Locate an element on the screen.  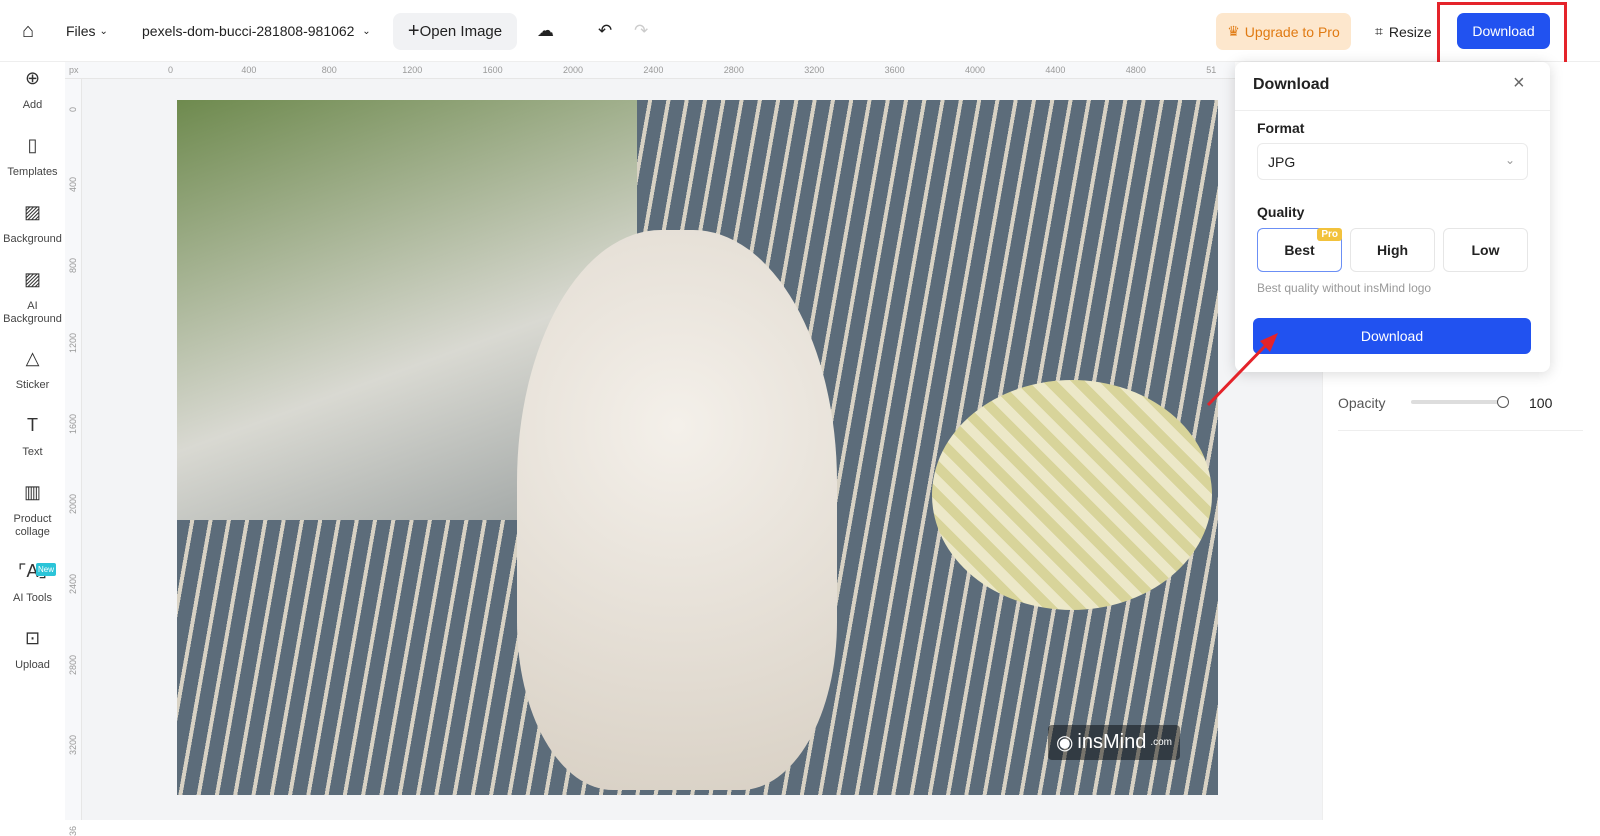
quality-hint: Best quality without insMind logo is located at coordinates (1344, 288).